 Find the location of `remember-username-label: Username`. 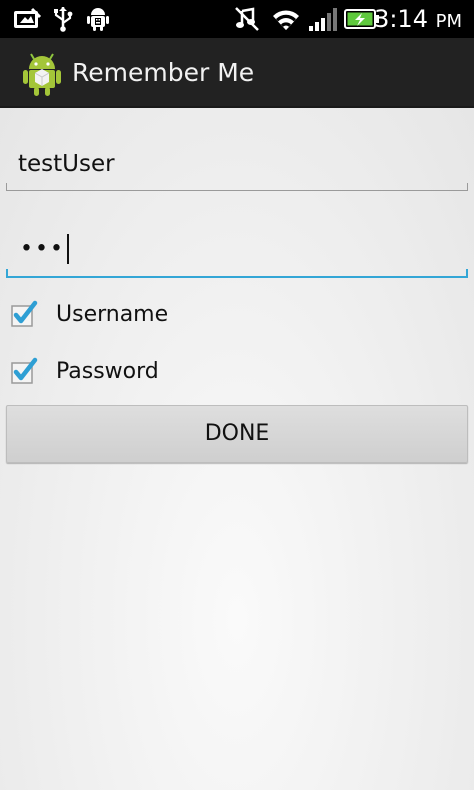

remember-username-label: Username is located at coordinates (112, 314).